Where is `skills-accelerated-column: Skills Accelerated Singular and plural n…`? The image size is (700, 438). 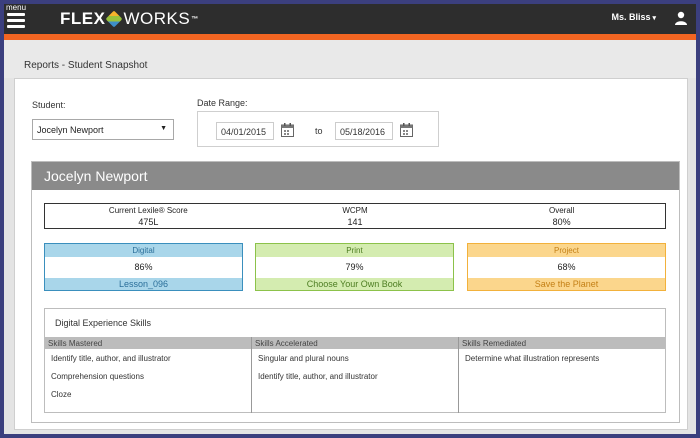
skills-accelerated-column: Skills Accelerated Singular and plural n… is located at coordinates (355, 375).